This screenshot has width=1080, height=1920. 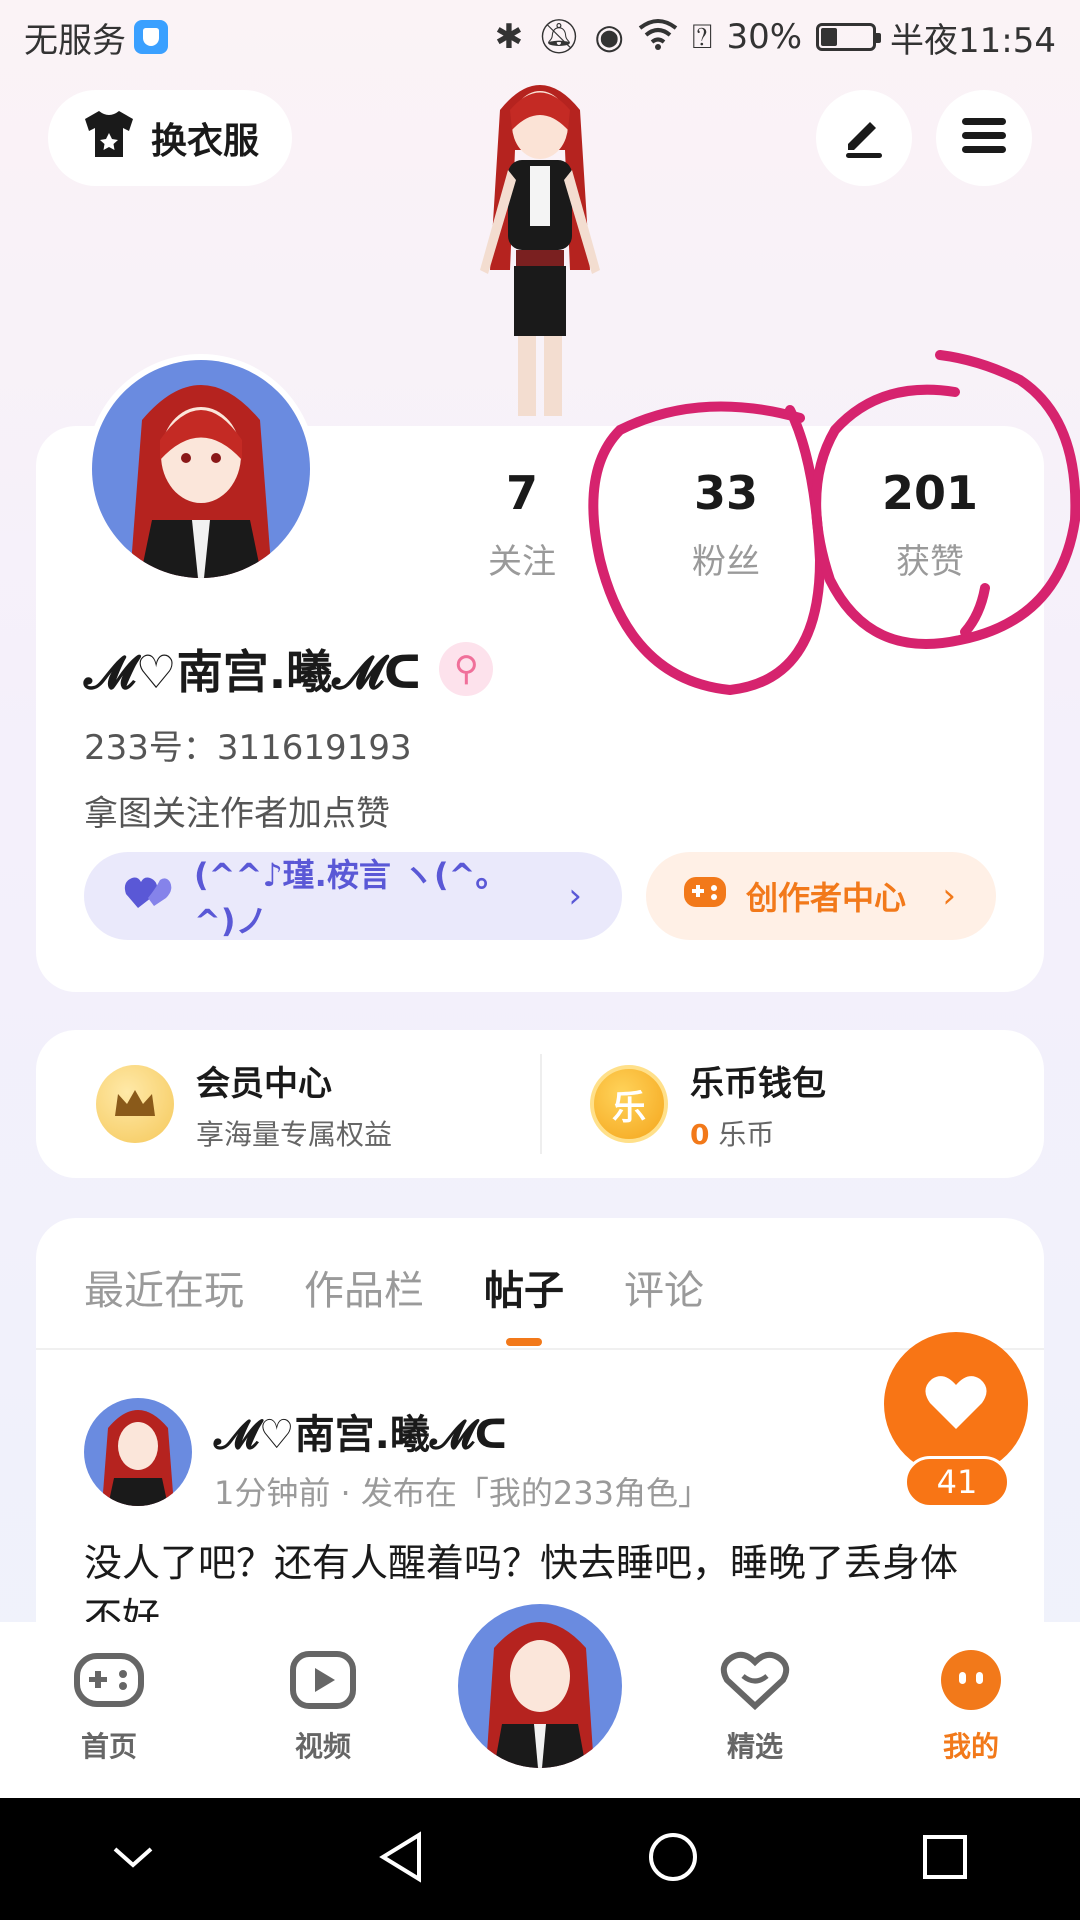 I want to click on username-text: 𝓜♡南宫.曦𝓜ᑕ, so click(x=253, y=672).